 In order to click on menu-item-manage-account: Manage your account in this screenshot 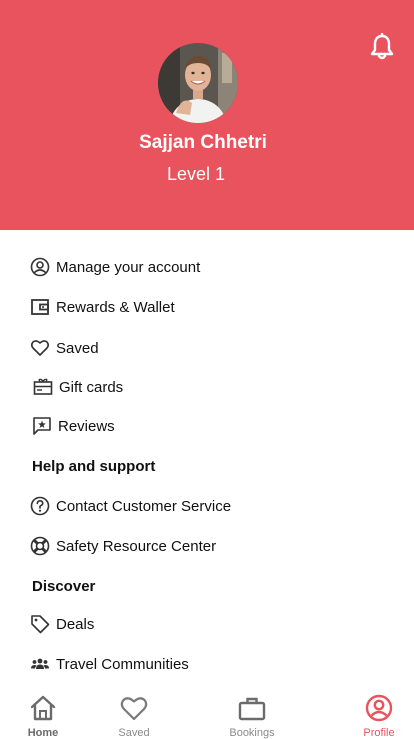, I will do `click(210, 267)`.